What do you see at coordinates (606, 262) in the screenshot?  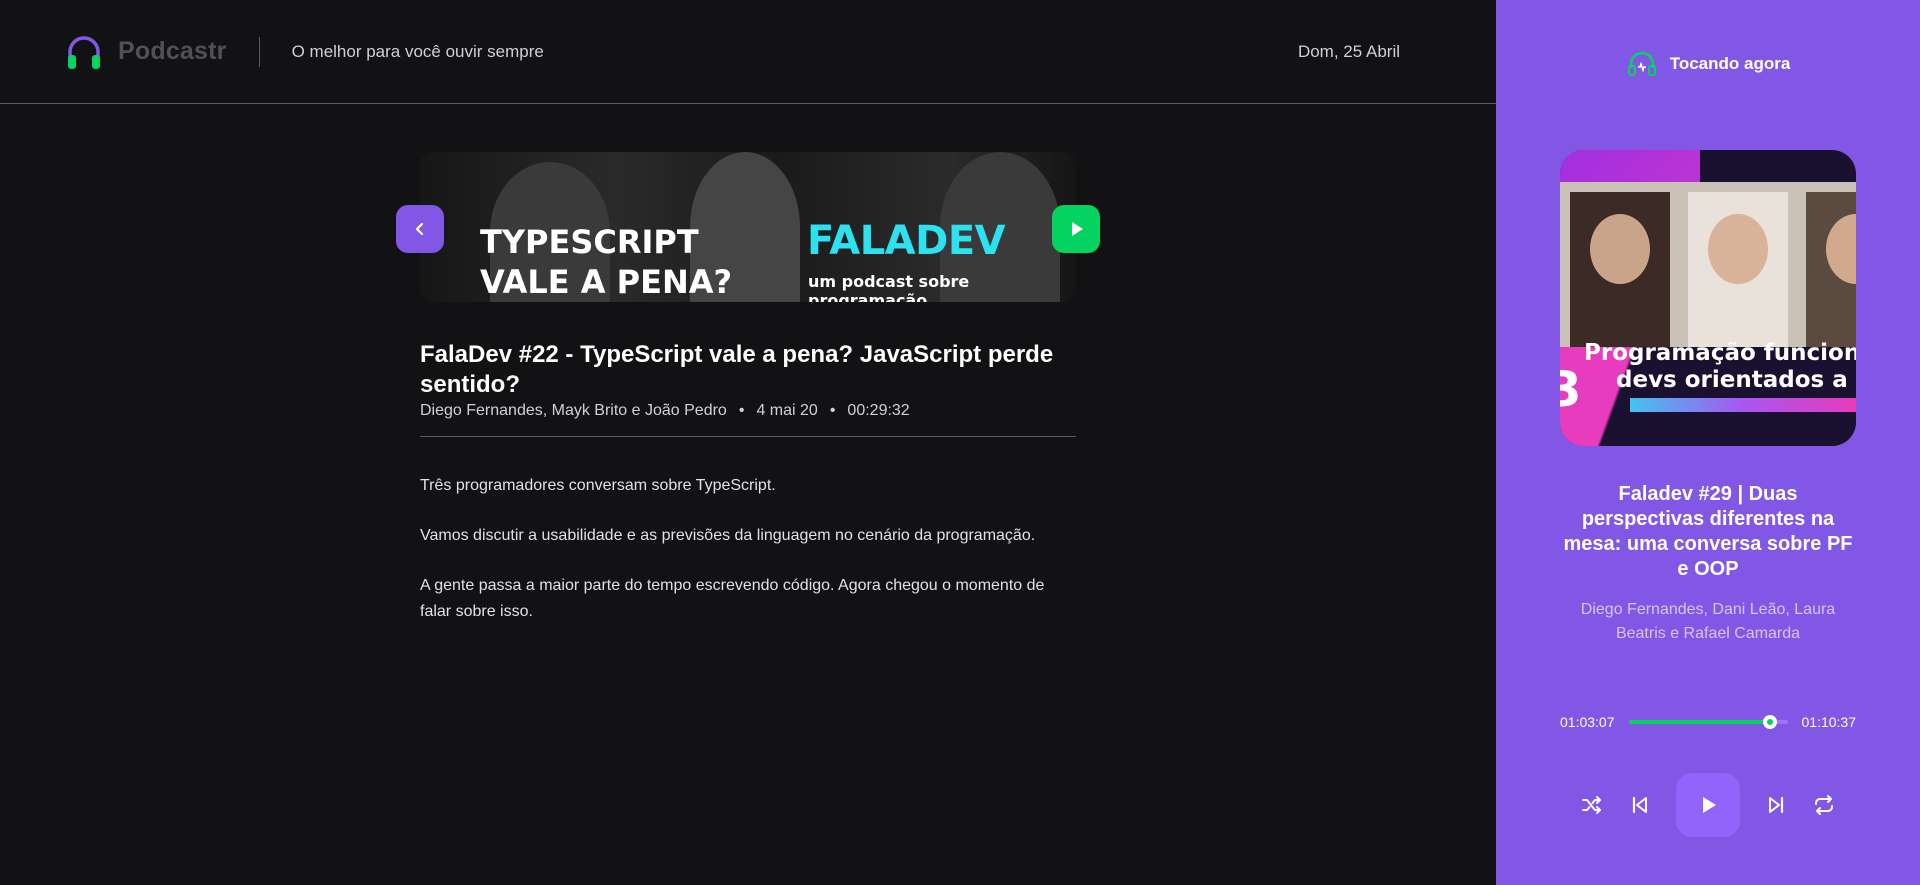 I see `thumbnail-title: TYPESCRIPT VALE A PENA?` at bounding box center [606, 262].